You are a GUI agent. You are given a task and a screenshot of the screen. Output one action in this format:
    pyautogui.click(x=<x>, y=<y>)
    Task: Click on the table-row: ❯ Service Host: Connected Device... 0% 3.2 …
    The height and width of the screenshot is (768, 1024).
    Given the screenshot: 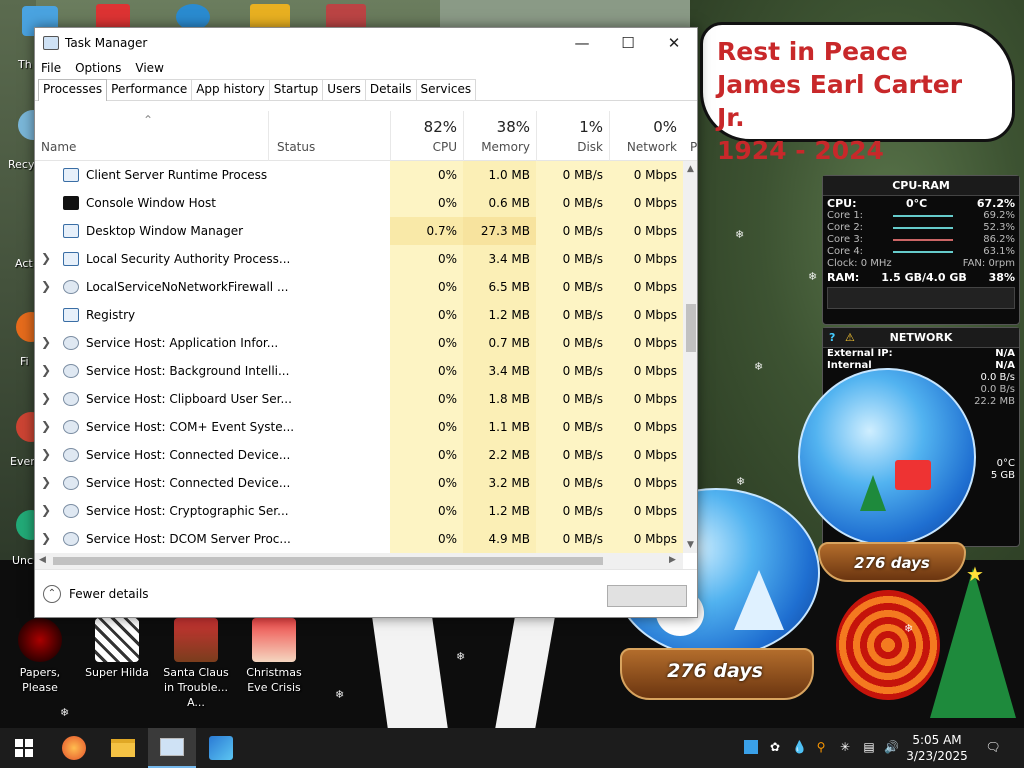 What is the action you would take?
    pyautogui.click(x=359, y=483)
    